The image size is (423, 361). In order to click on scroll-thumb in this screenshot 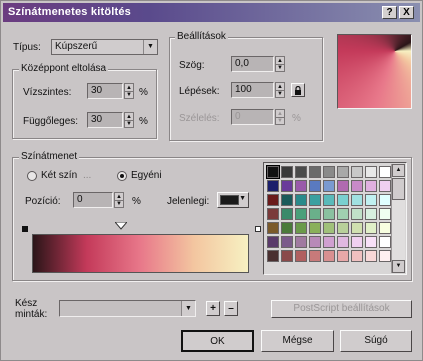, I will do `click(398, 189)`.